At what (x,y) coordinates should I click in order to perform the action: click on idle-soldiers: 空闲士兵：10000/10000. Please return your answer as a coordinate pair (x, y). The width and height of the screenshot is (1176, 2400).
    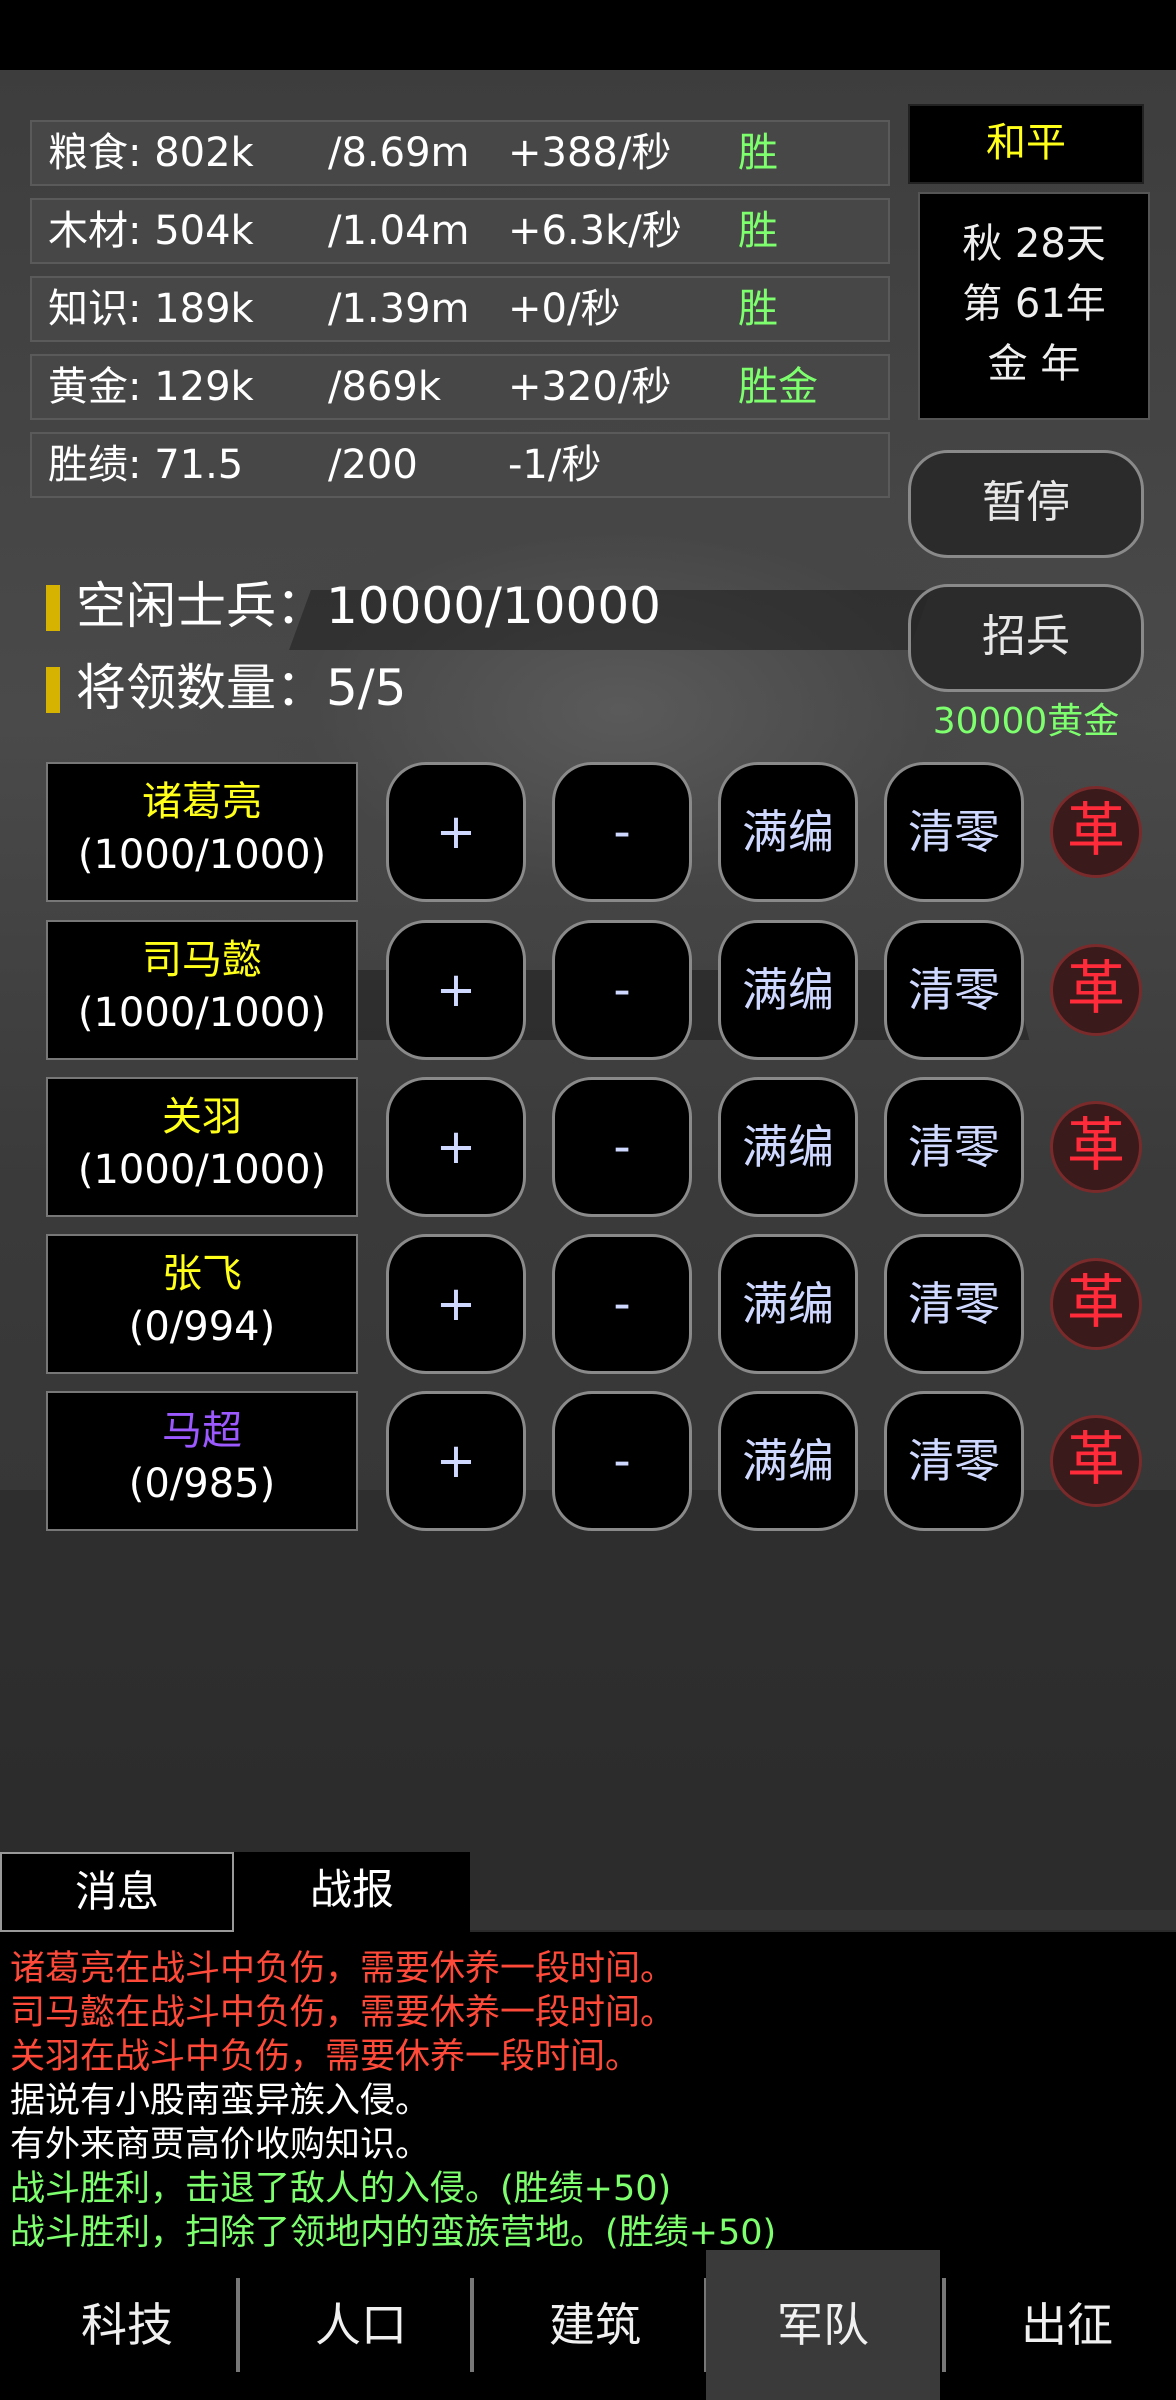
    Looking at the image, I should click on (353, 602).